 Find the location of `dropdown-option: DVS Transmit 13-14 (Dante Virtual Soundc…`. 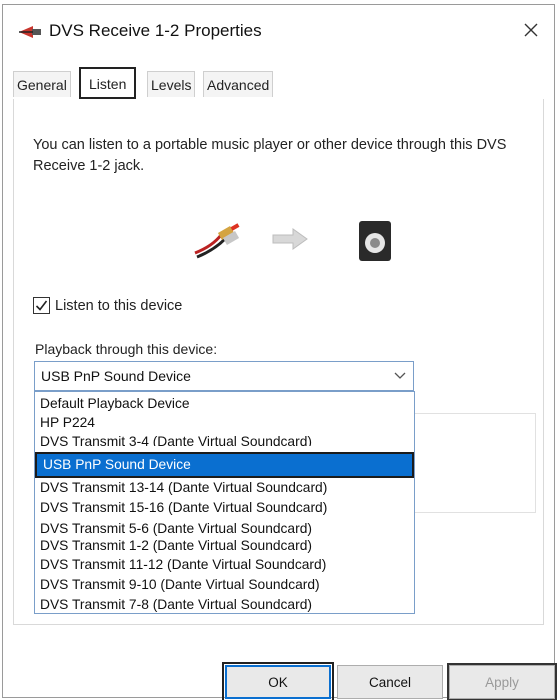

dropdown-option: DVS Transmit 13-14 (Dante Virtual Soundc… is located at coordinates (183, 488).